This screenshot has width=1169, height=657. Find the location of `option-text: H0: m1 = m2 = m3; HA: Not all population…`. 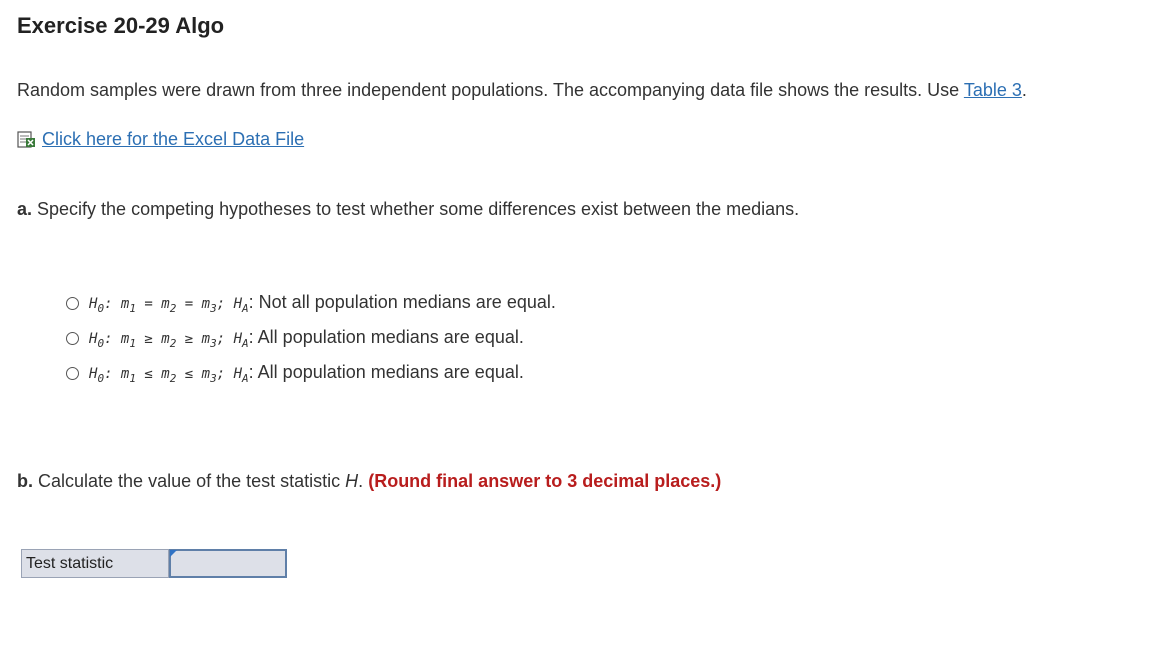

option-text: H0: m1 = m2 = m3; HA: Not all population… is located at coordinates (322, 303).